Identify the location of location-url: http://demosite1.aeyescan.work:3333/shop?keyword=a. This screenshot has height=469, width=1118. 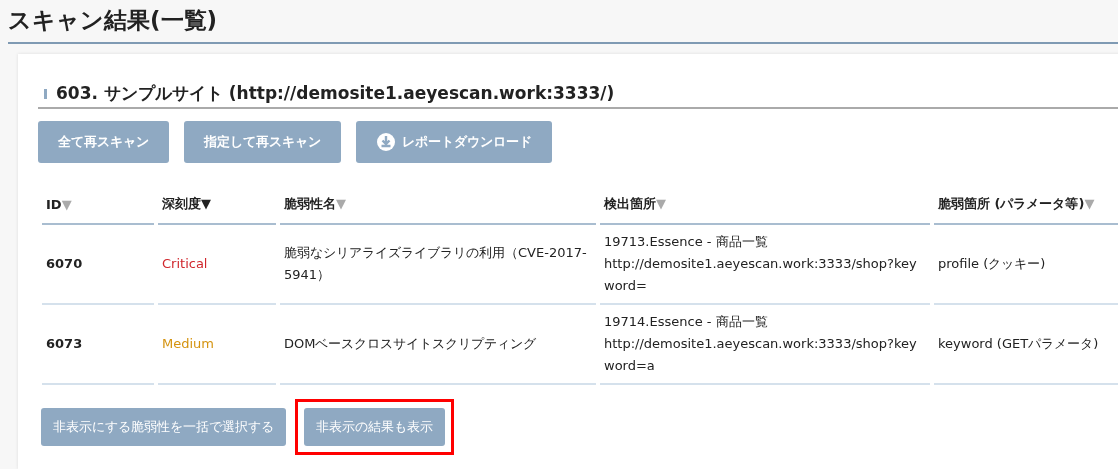
(761, 355).